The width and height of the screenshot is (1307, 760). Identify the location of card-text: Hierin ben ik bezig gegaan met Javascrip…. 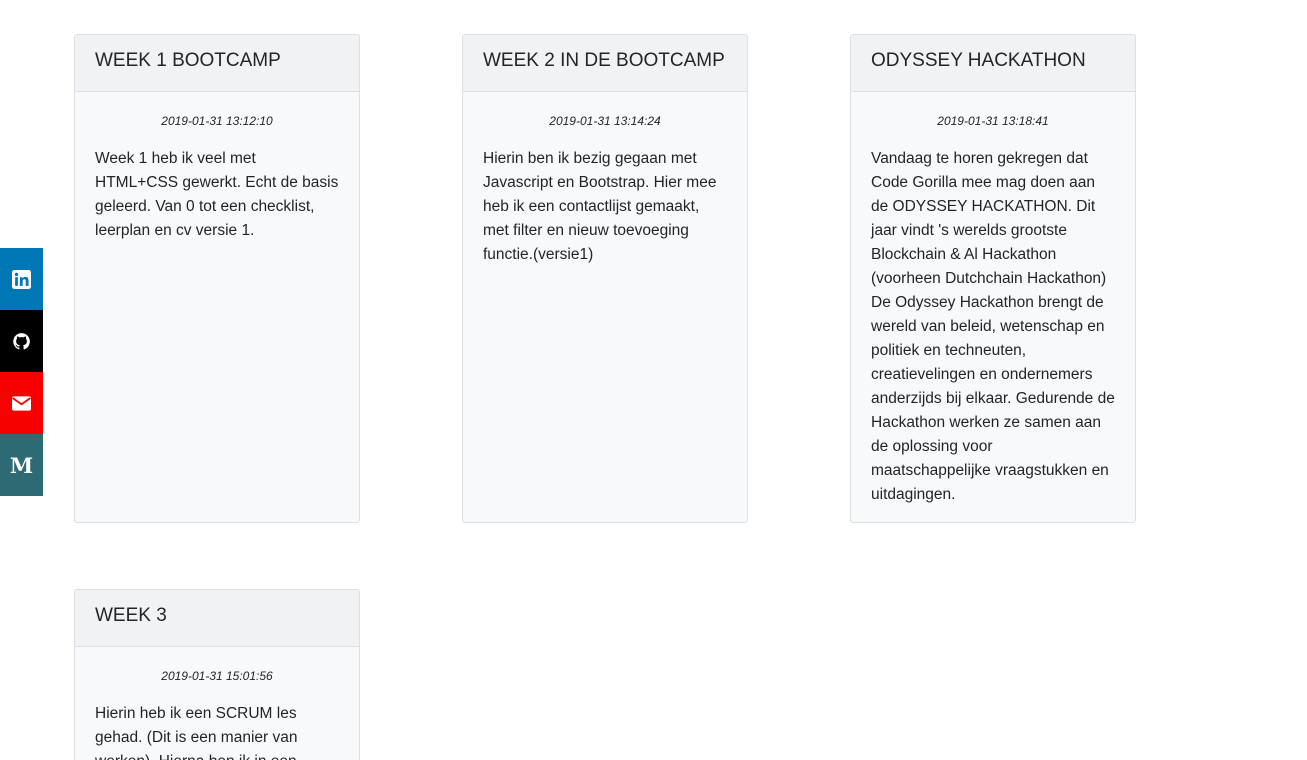
(600, 206).